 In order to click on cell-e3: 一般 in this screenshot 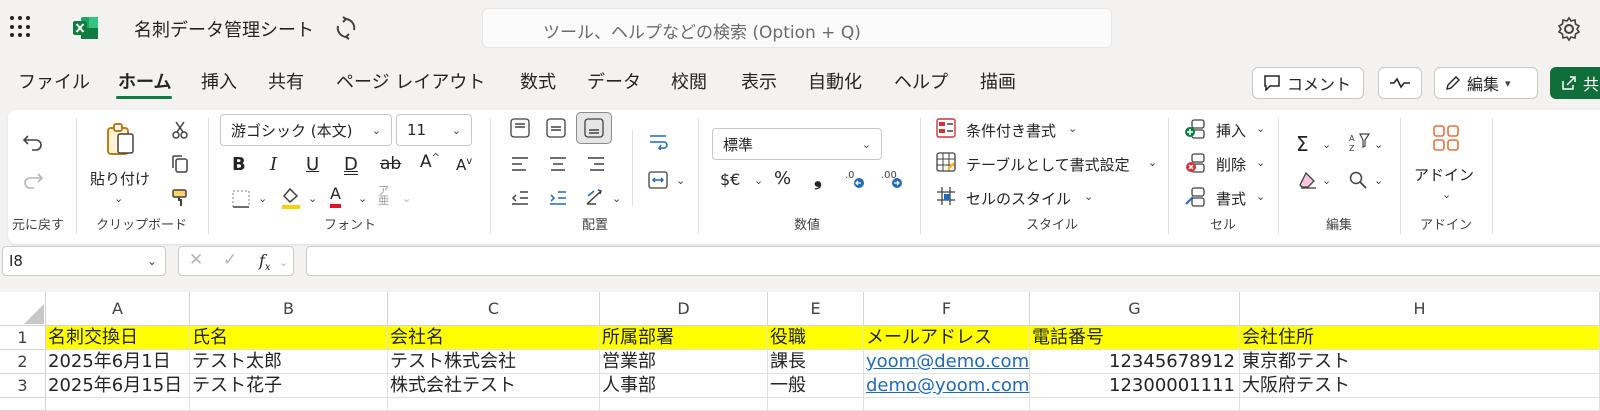, I will do `click(816, 386)`.